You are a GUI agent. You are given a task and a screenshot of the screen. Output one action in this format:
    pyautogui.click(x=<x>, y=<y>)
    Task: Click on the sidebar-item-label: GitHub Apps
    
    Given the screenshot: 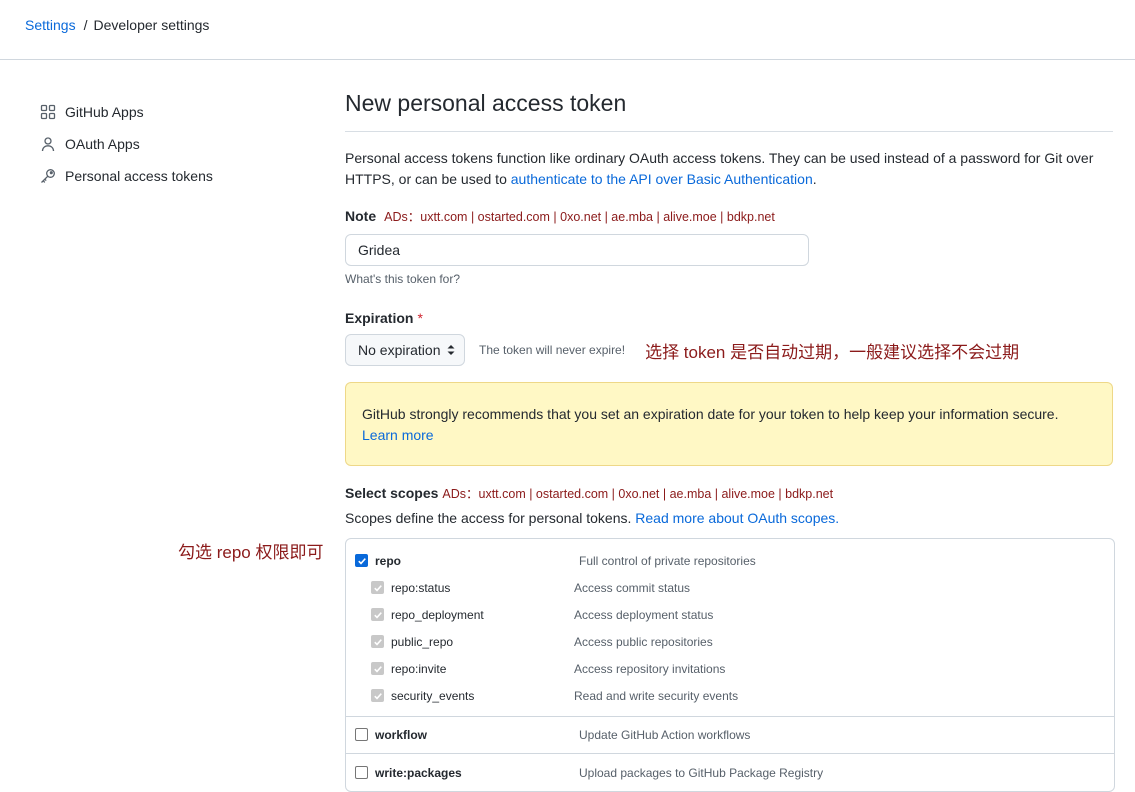 What is the action you would take?
    pyautogui.click(x=104, y=112)
    